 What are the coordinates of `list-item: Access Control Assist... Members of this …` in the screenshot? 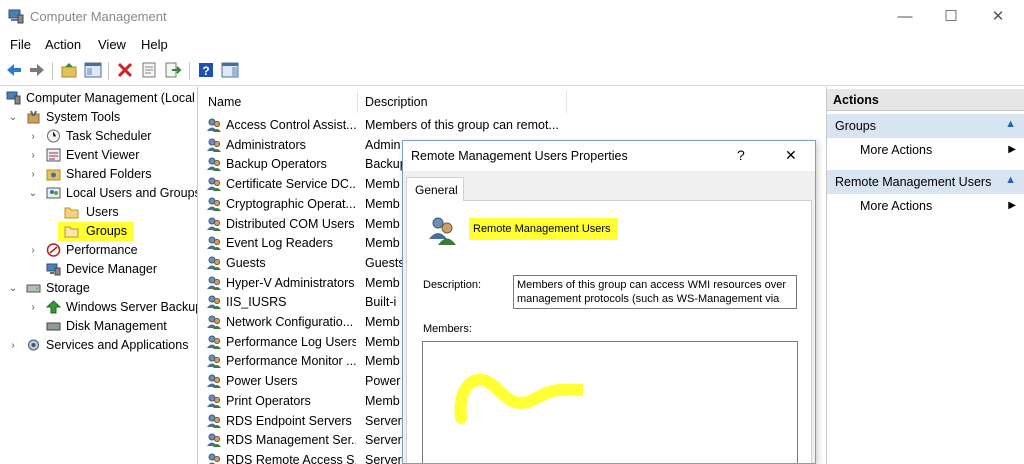 It's located at (502, 125).